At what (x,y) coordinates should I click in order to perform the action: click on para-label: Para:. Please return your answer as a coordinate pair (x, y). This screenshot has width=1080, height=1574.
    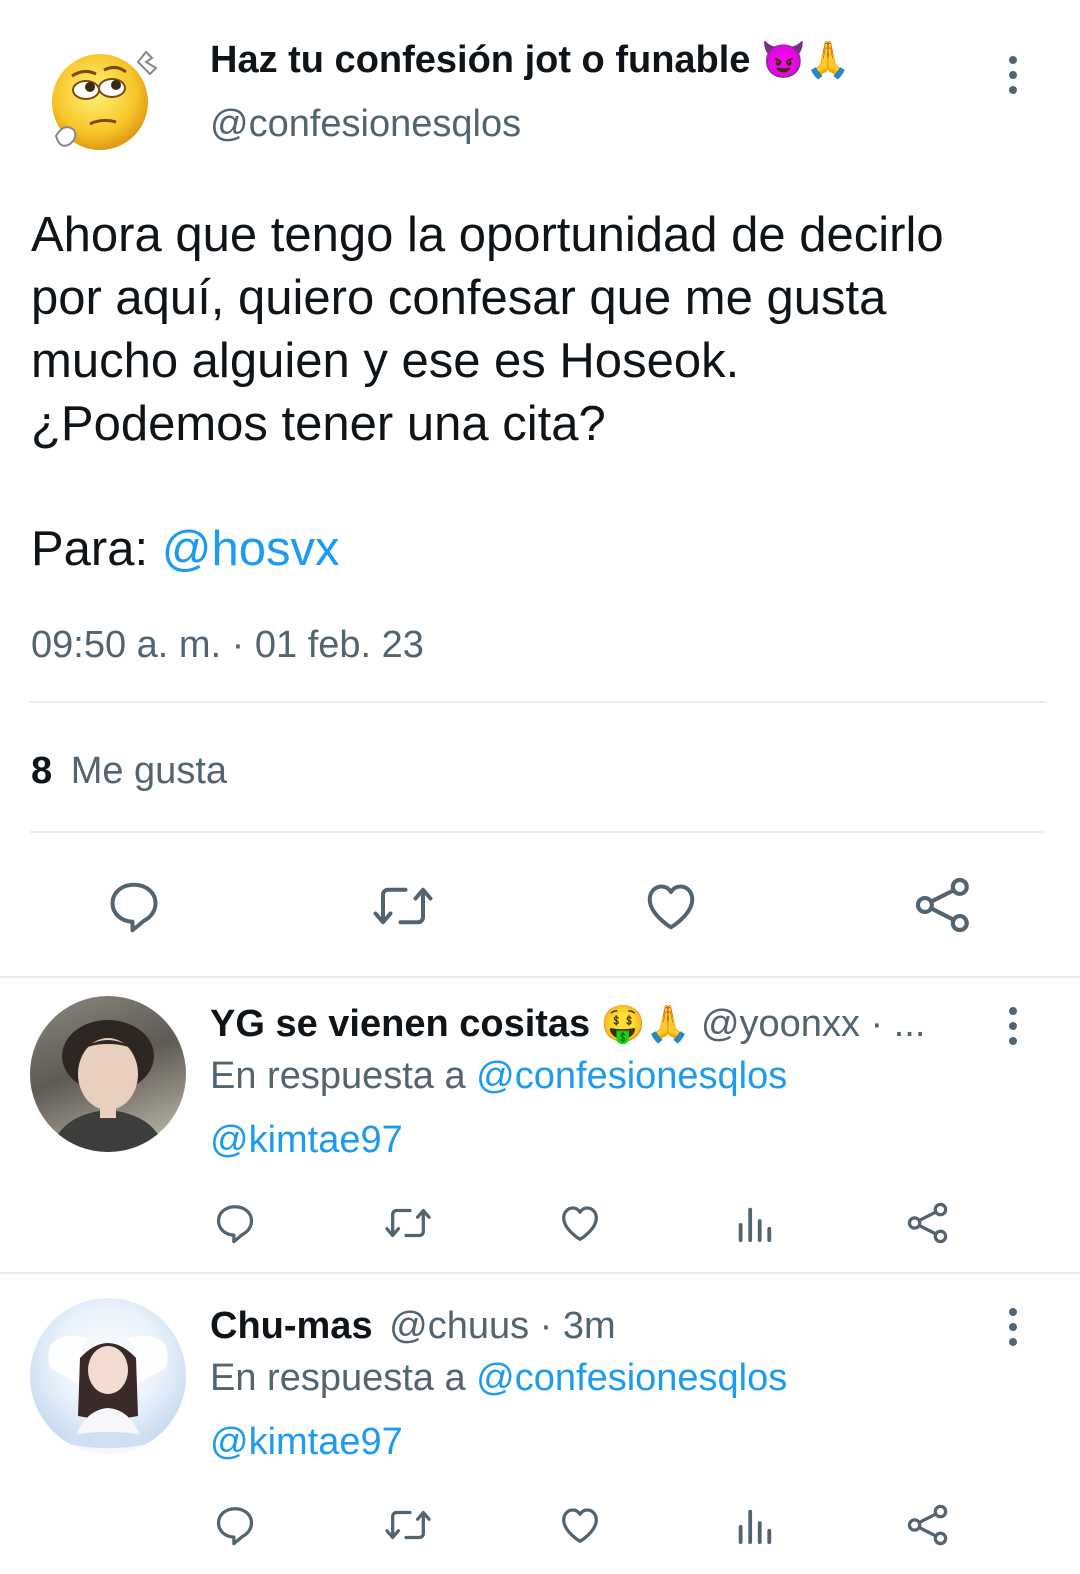
    Looking at the image, I should click on (90, 549).